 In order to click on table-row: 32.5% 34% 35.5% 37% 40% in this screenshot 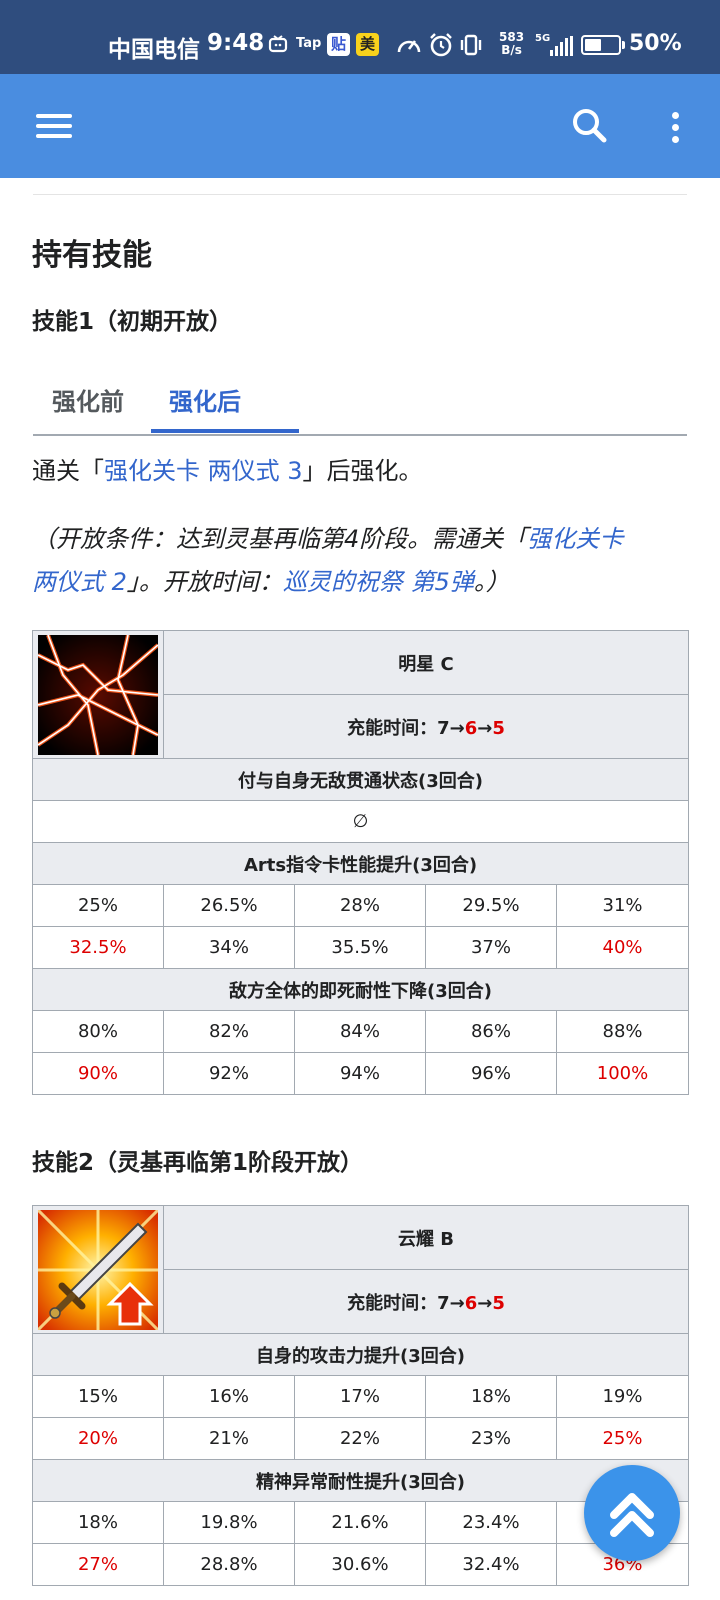, I will do `click(361, 947)`.